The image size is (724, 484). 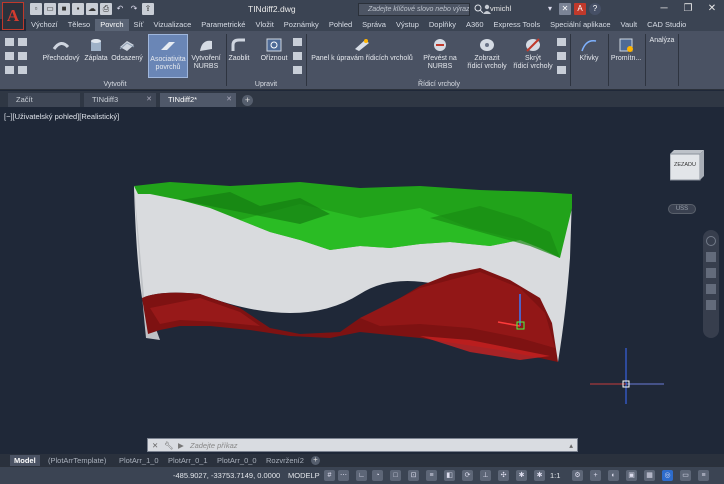 What do you see at coordinates (139, 460) in the screenshot?
I see `layout-tab: PlotArr_1_0` at bounding box center [139, 460].